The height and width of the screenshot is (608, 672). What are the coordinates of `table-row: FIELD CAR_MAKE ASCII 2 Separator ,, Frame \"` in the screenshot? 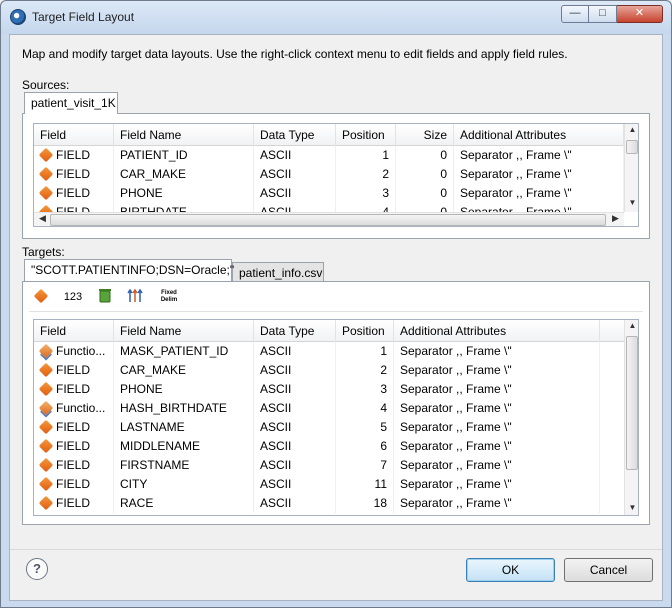 It's located at (336, 370).